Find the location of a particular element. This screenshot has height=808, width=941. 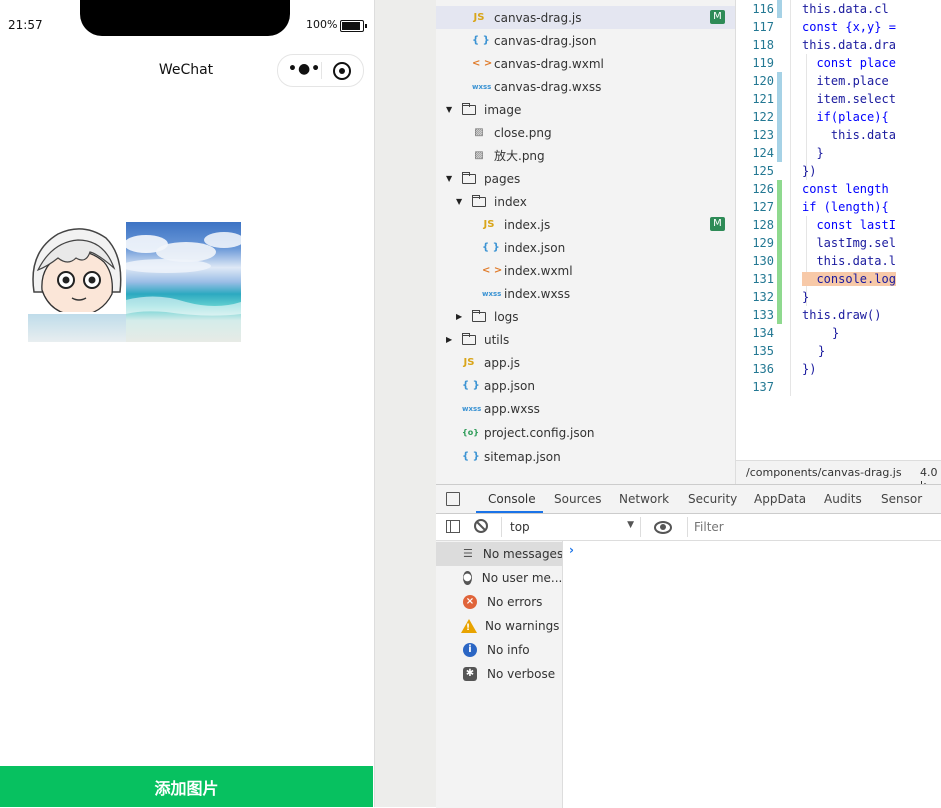

mini-program-capsule: •●• is located at coordinates (320, 70).